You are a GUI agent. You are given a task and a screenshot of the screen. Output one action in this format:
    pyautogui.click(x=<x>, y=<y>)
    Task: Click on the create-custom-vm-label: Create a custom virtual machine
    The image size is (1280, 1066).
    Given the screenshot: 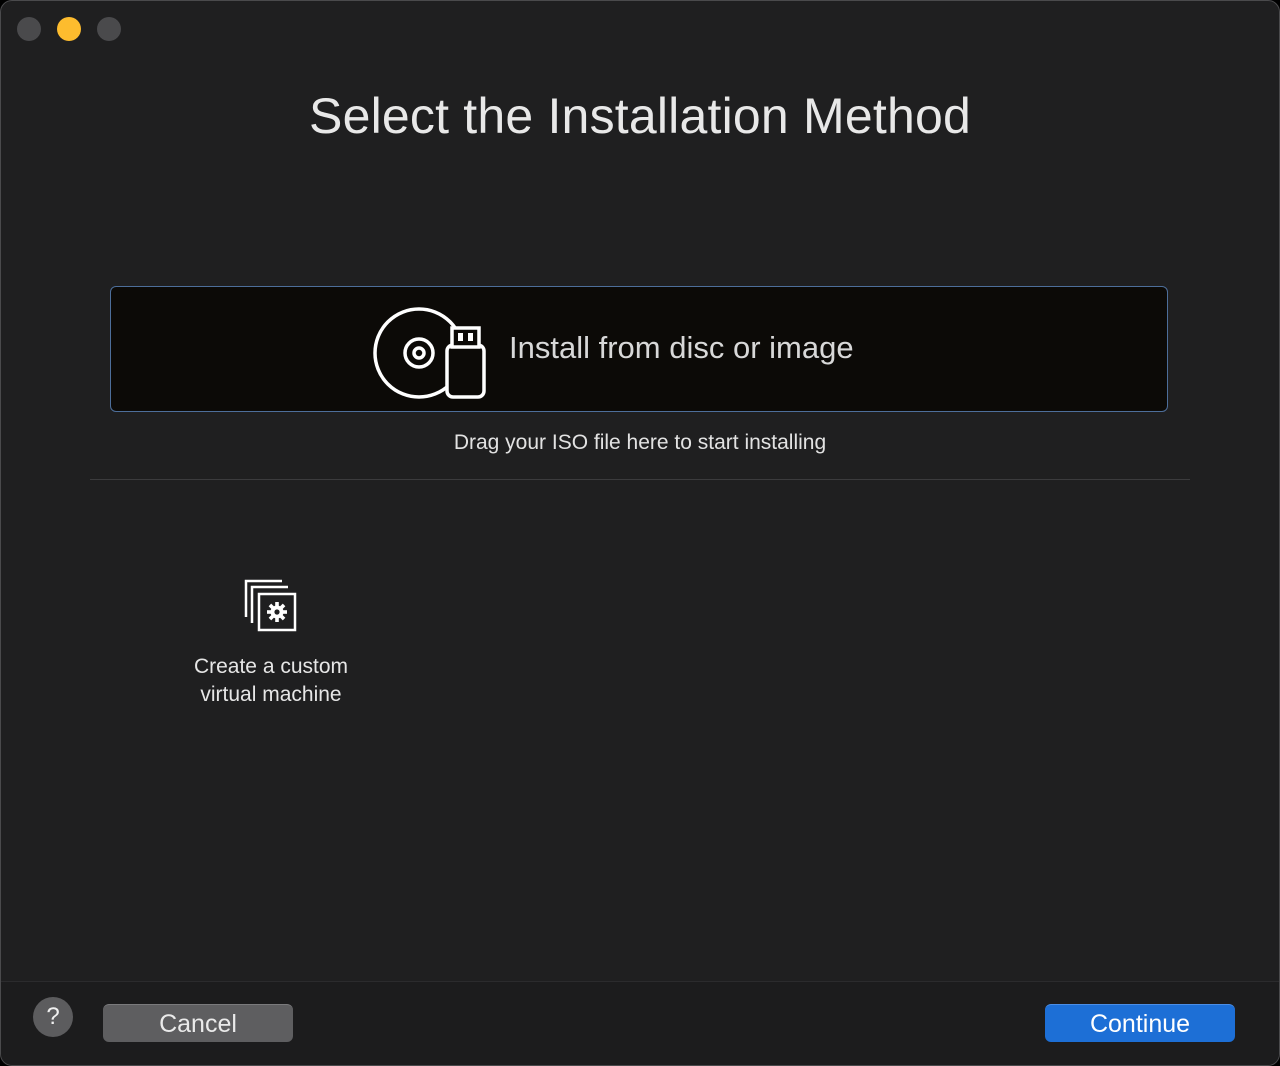 What is the action you would take?
    pyautogui.click(x=271, y=680)
    